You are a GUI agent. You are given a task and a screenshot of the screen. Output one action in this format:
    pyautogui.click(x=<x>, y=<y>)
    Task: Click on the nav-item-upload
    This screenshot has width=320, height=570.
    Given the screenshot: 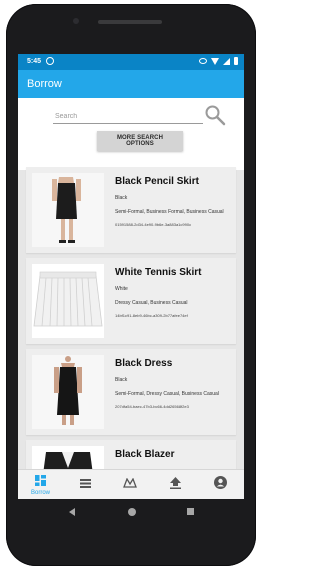 What is the action you would take?
    pyautogui.click(x=175, y=484)
    